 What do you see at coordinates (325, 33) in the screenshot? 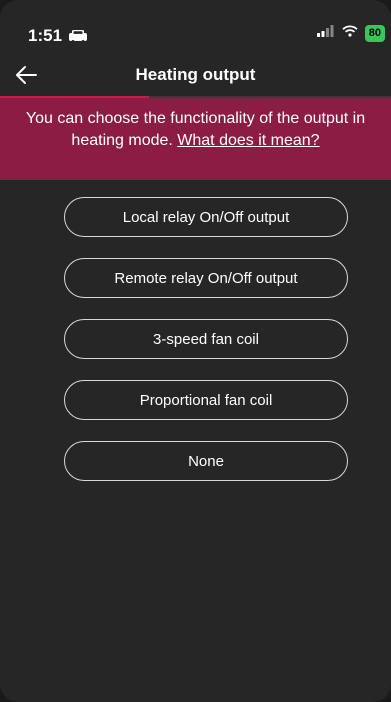
I see `signal-icon` at bounding box center [325, 33].